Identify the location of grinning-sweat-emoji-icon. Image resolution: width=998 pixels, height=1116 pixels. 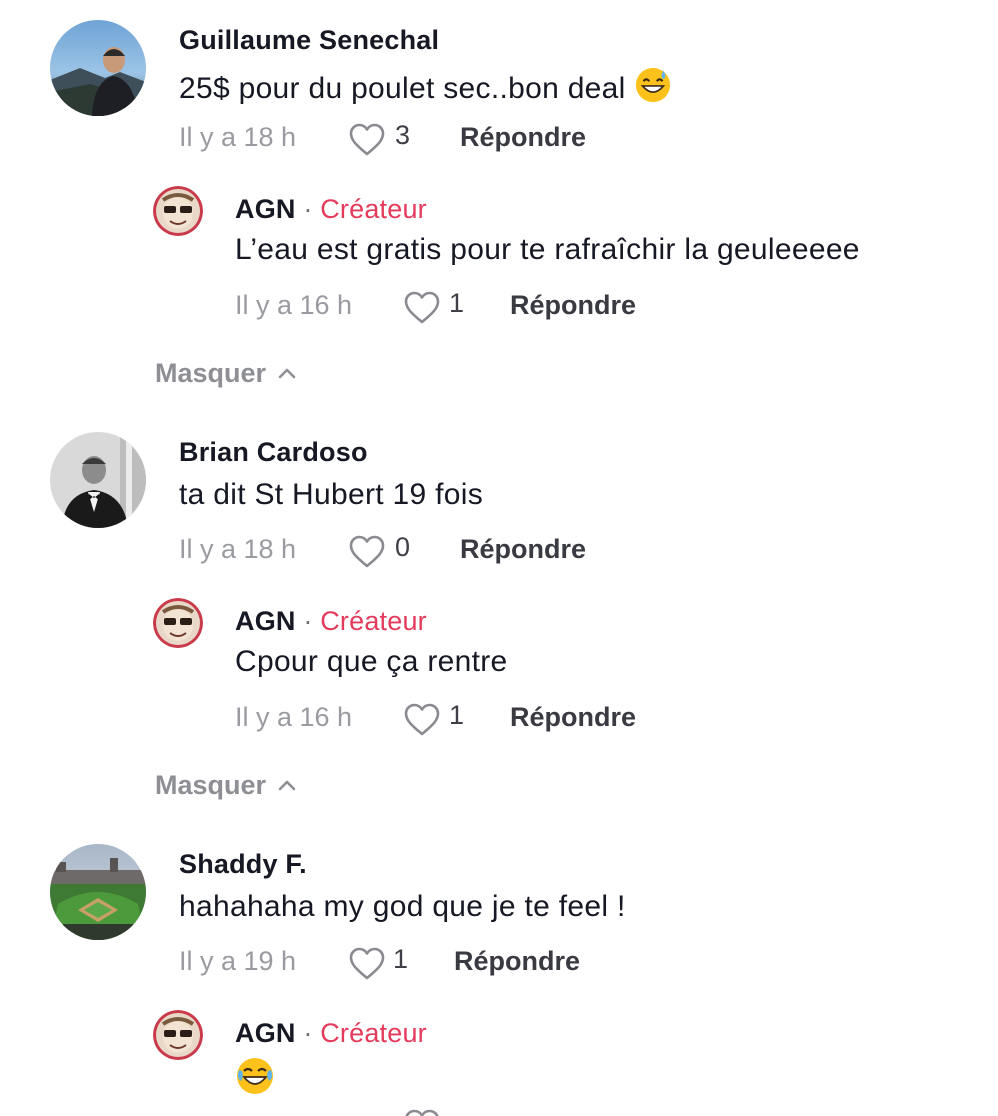
(653, 85).